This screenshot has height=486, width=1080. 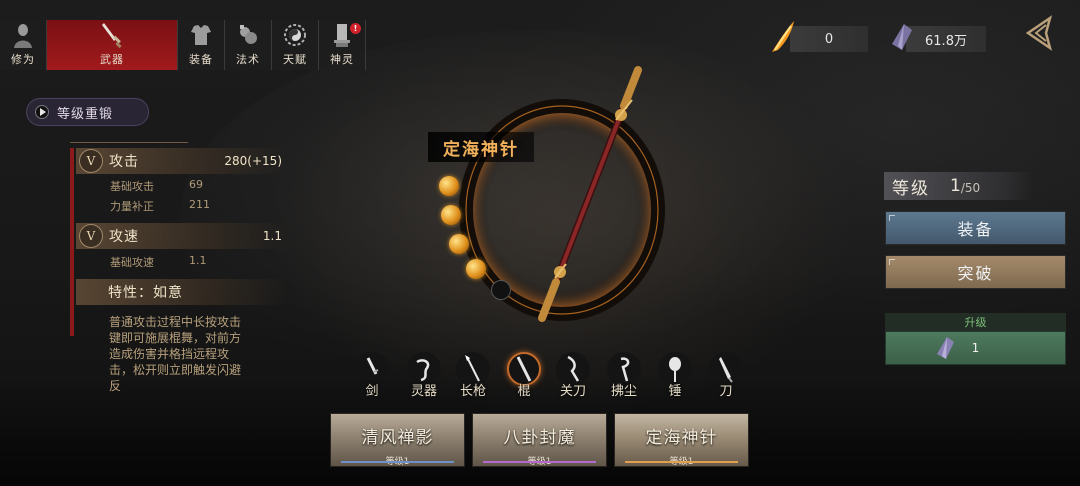 What do you see at coordinates (198, 260) in the screenshot?
I see `stat-value: 1.1` at bounding box center [198, 260].